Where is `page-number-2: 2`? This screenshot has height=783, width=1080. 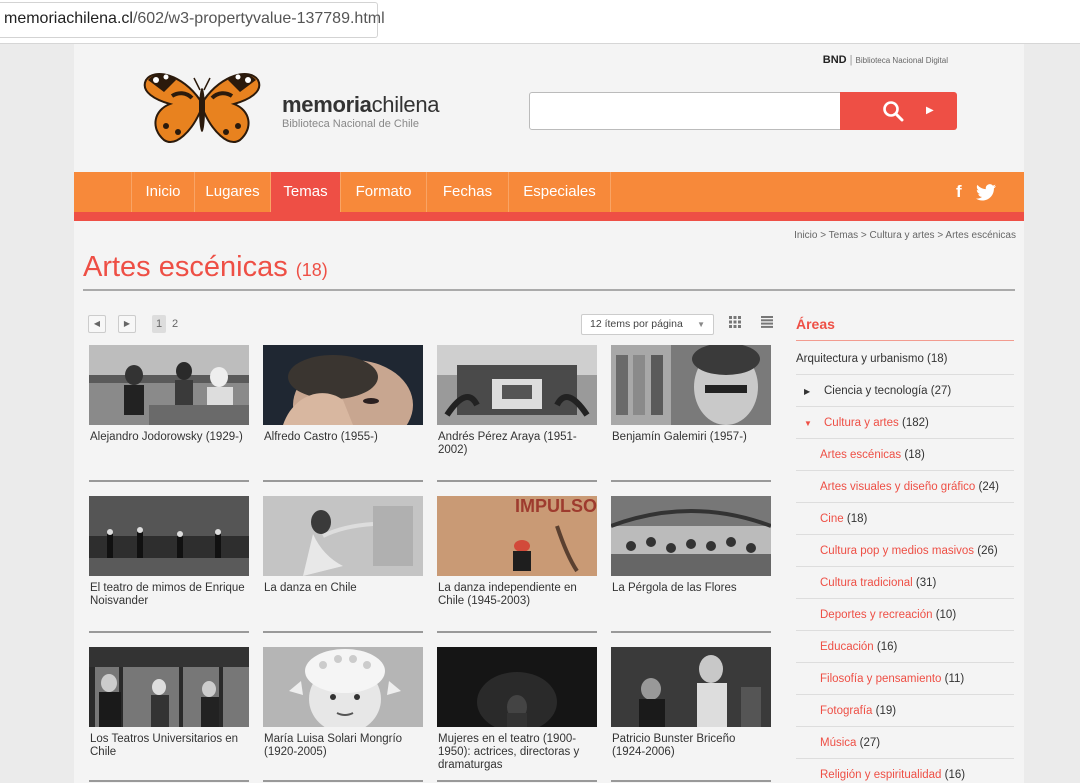
page-number-2: 2 is located at coordinates (175, 324).